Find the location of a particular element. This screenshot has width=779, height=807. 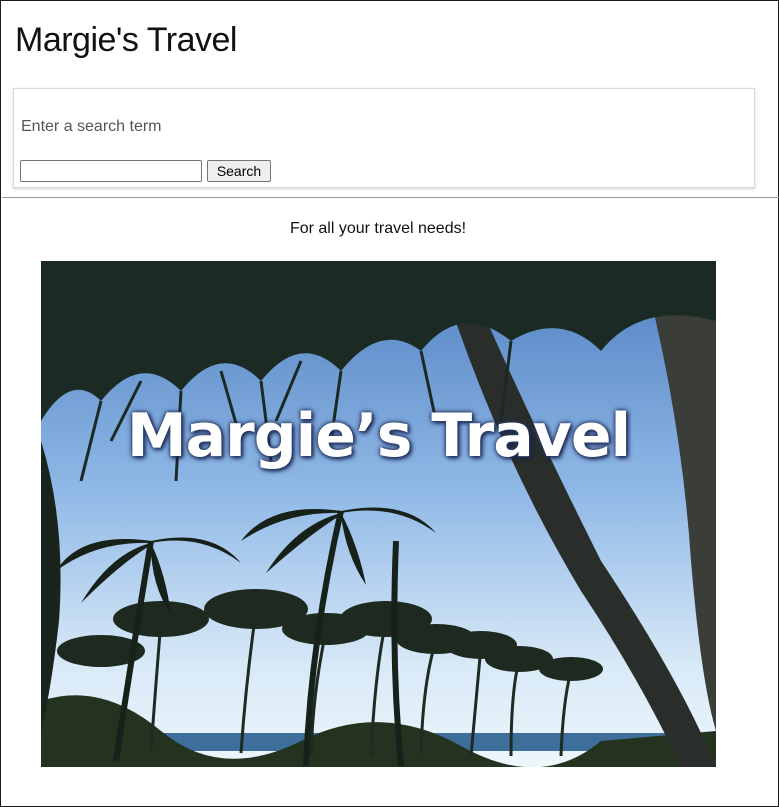

search-panel: Enter a search term Search is located at coordinates (384, 138).